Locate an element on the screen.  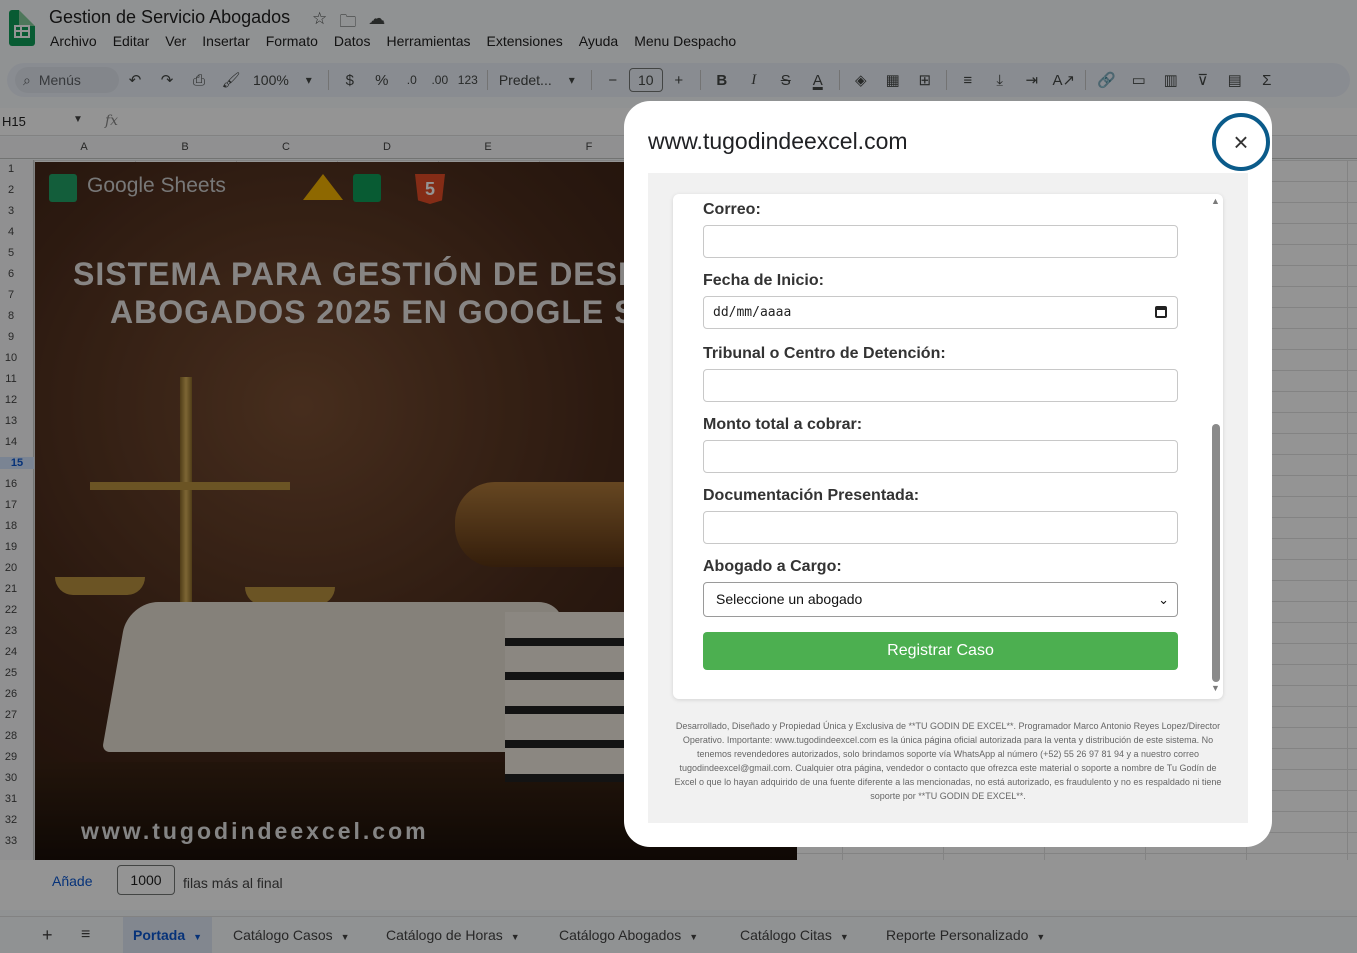
amount-field is located at coordinates (940, 456).